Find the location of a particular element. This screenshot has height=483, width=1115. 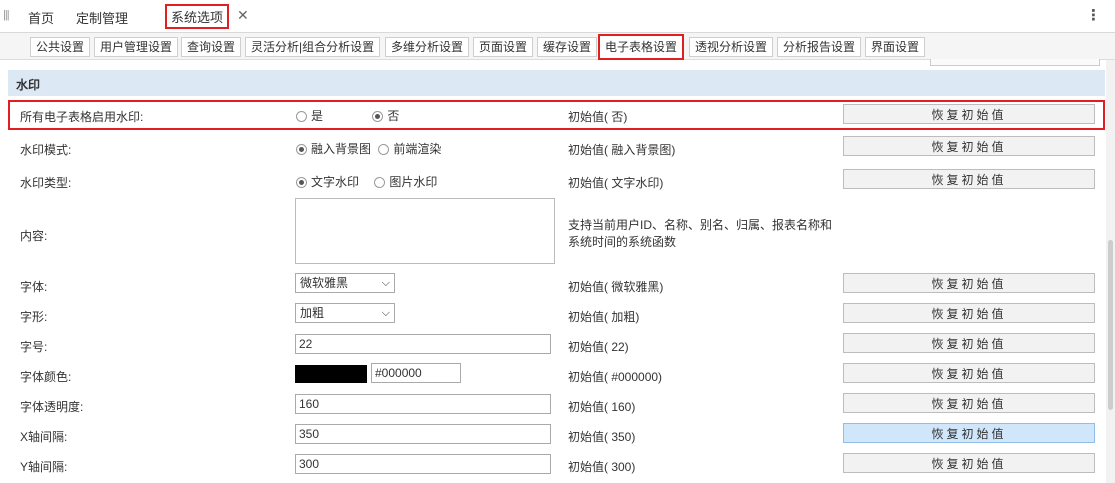

radio-label: 否 is located at coordinates (393, 116).